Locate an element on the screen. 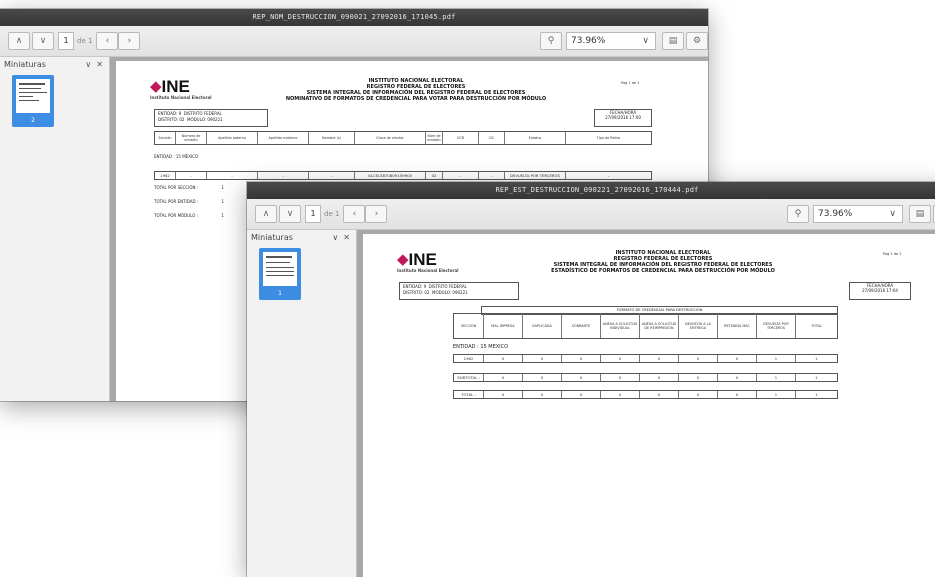 The height and width of the screenshot is (577, 935). entidad-name: DISTRITO FEDERAL is located at coordinates (202, 113).